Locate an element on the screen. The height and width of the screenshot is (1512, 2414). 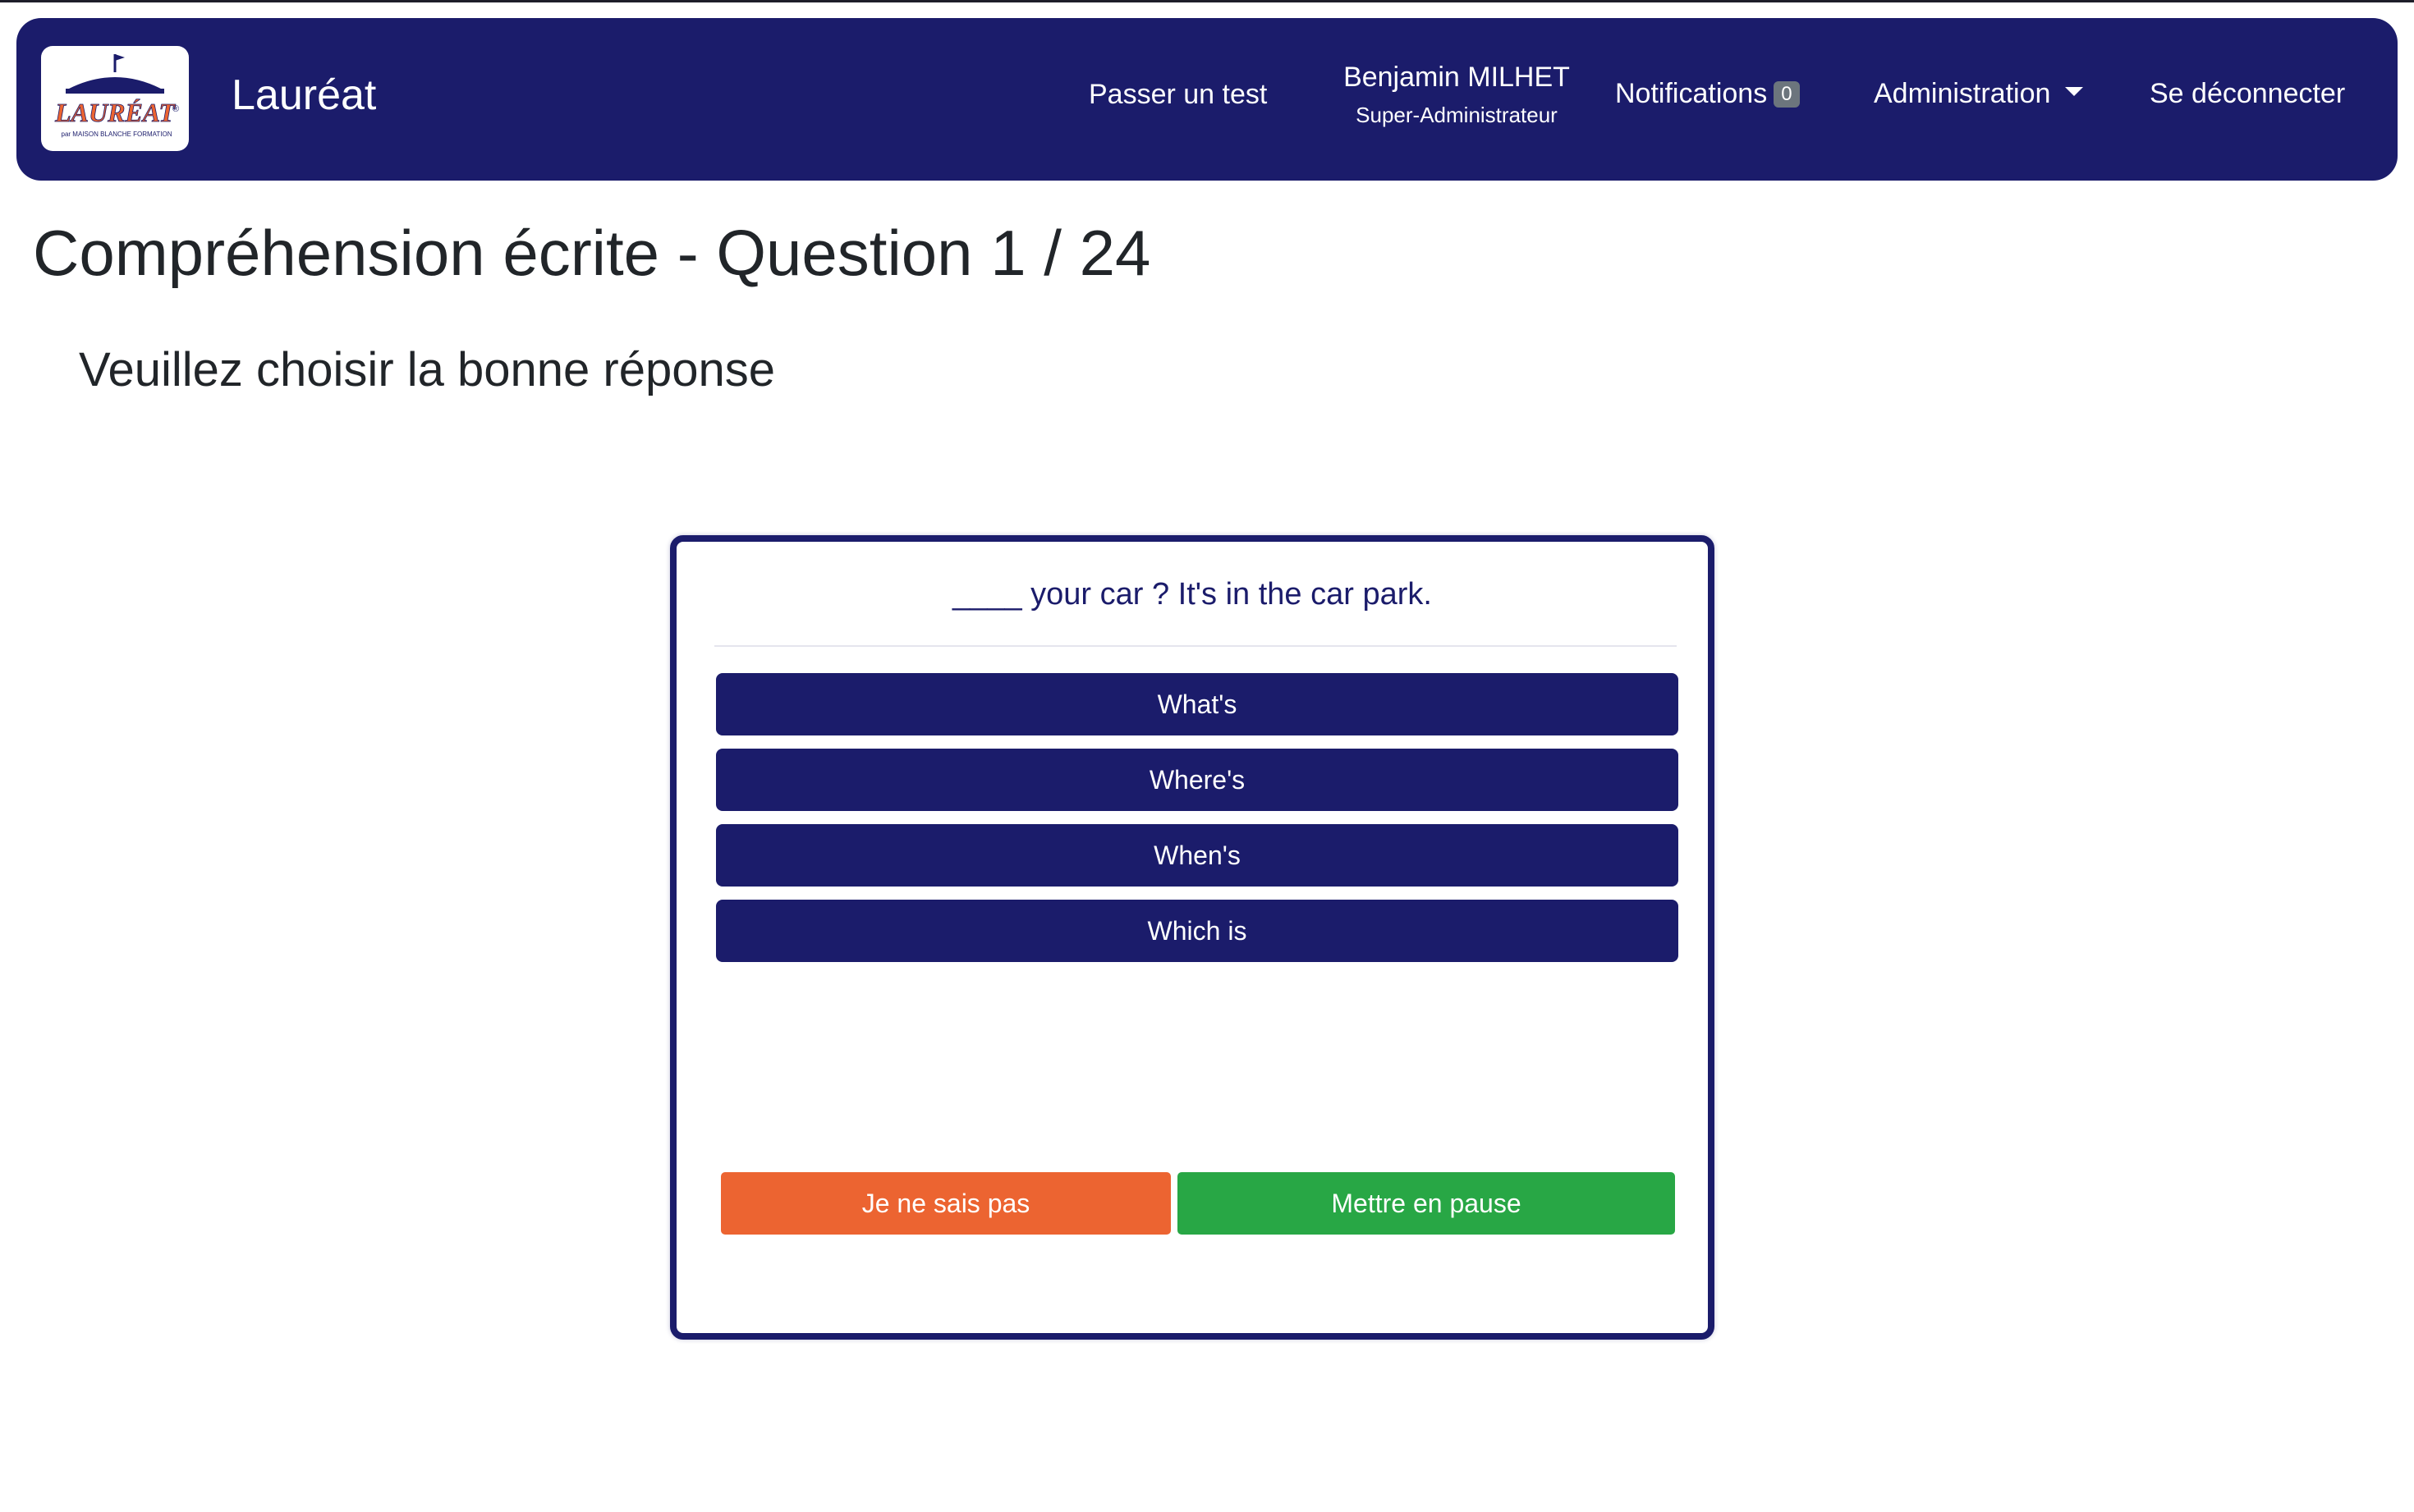
page-title: Compréhension écrite - Question 1 / 24 is located at coordinates (592, 253).